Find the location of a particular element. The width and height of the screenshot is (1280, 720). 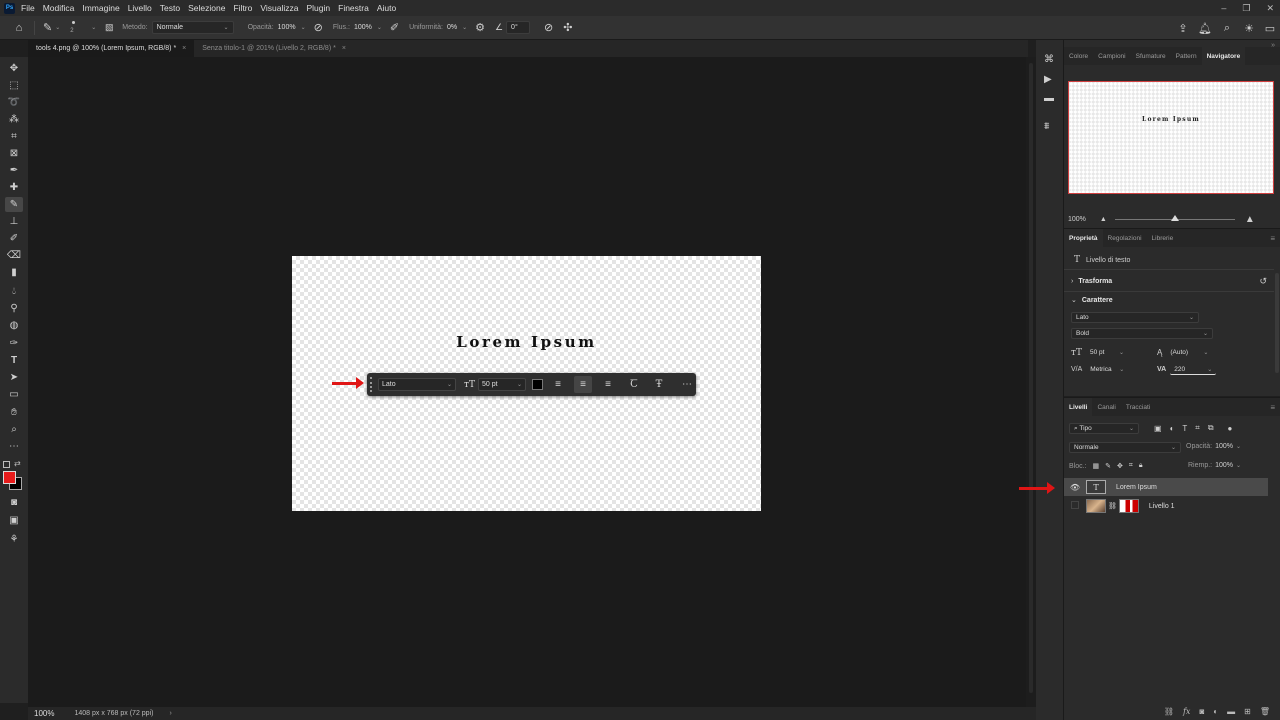

menu-testo: Testo is located at coordinates (170, 8).